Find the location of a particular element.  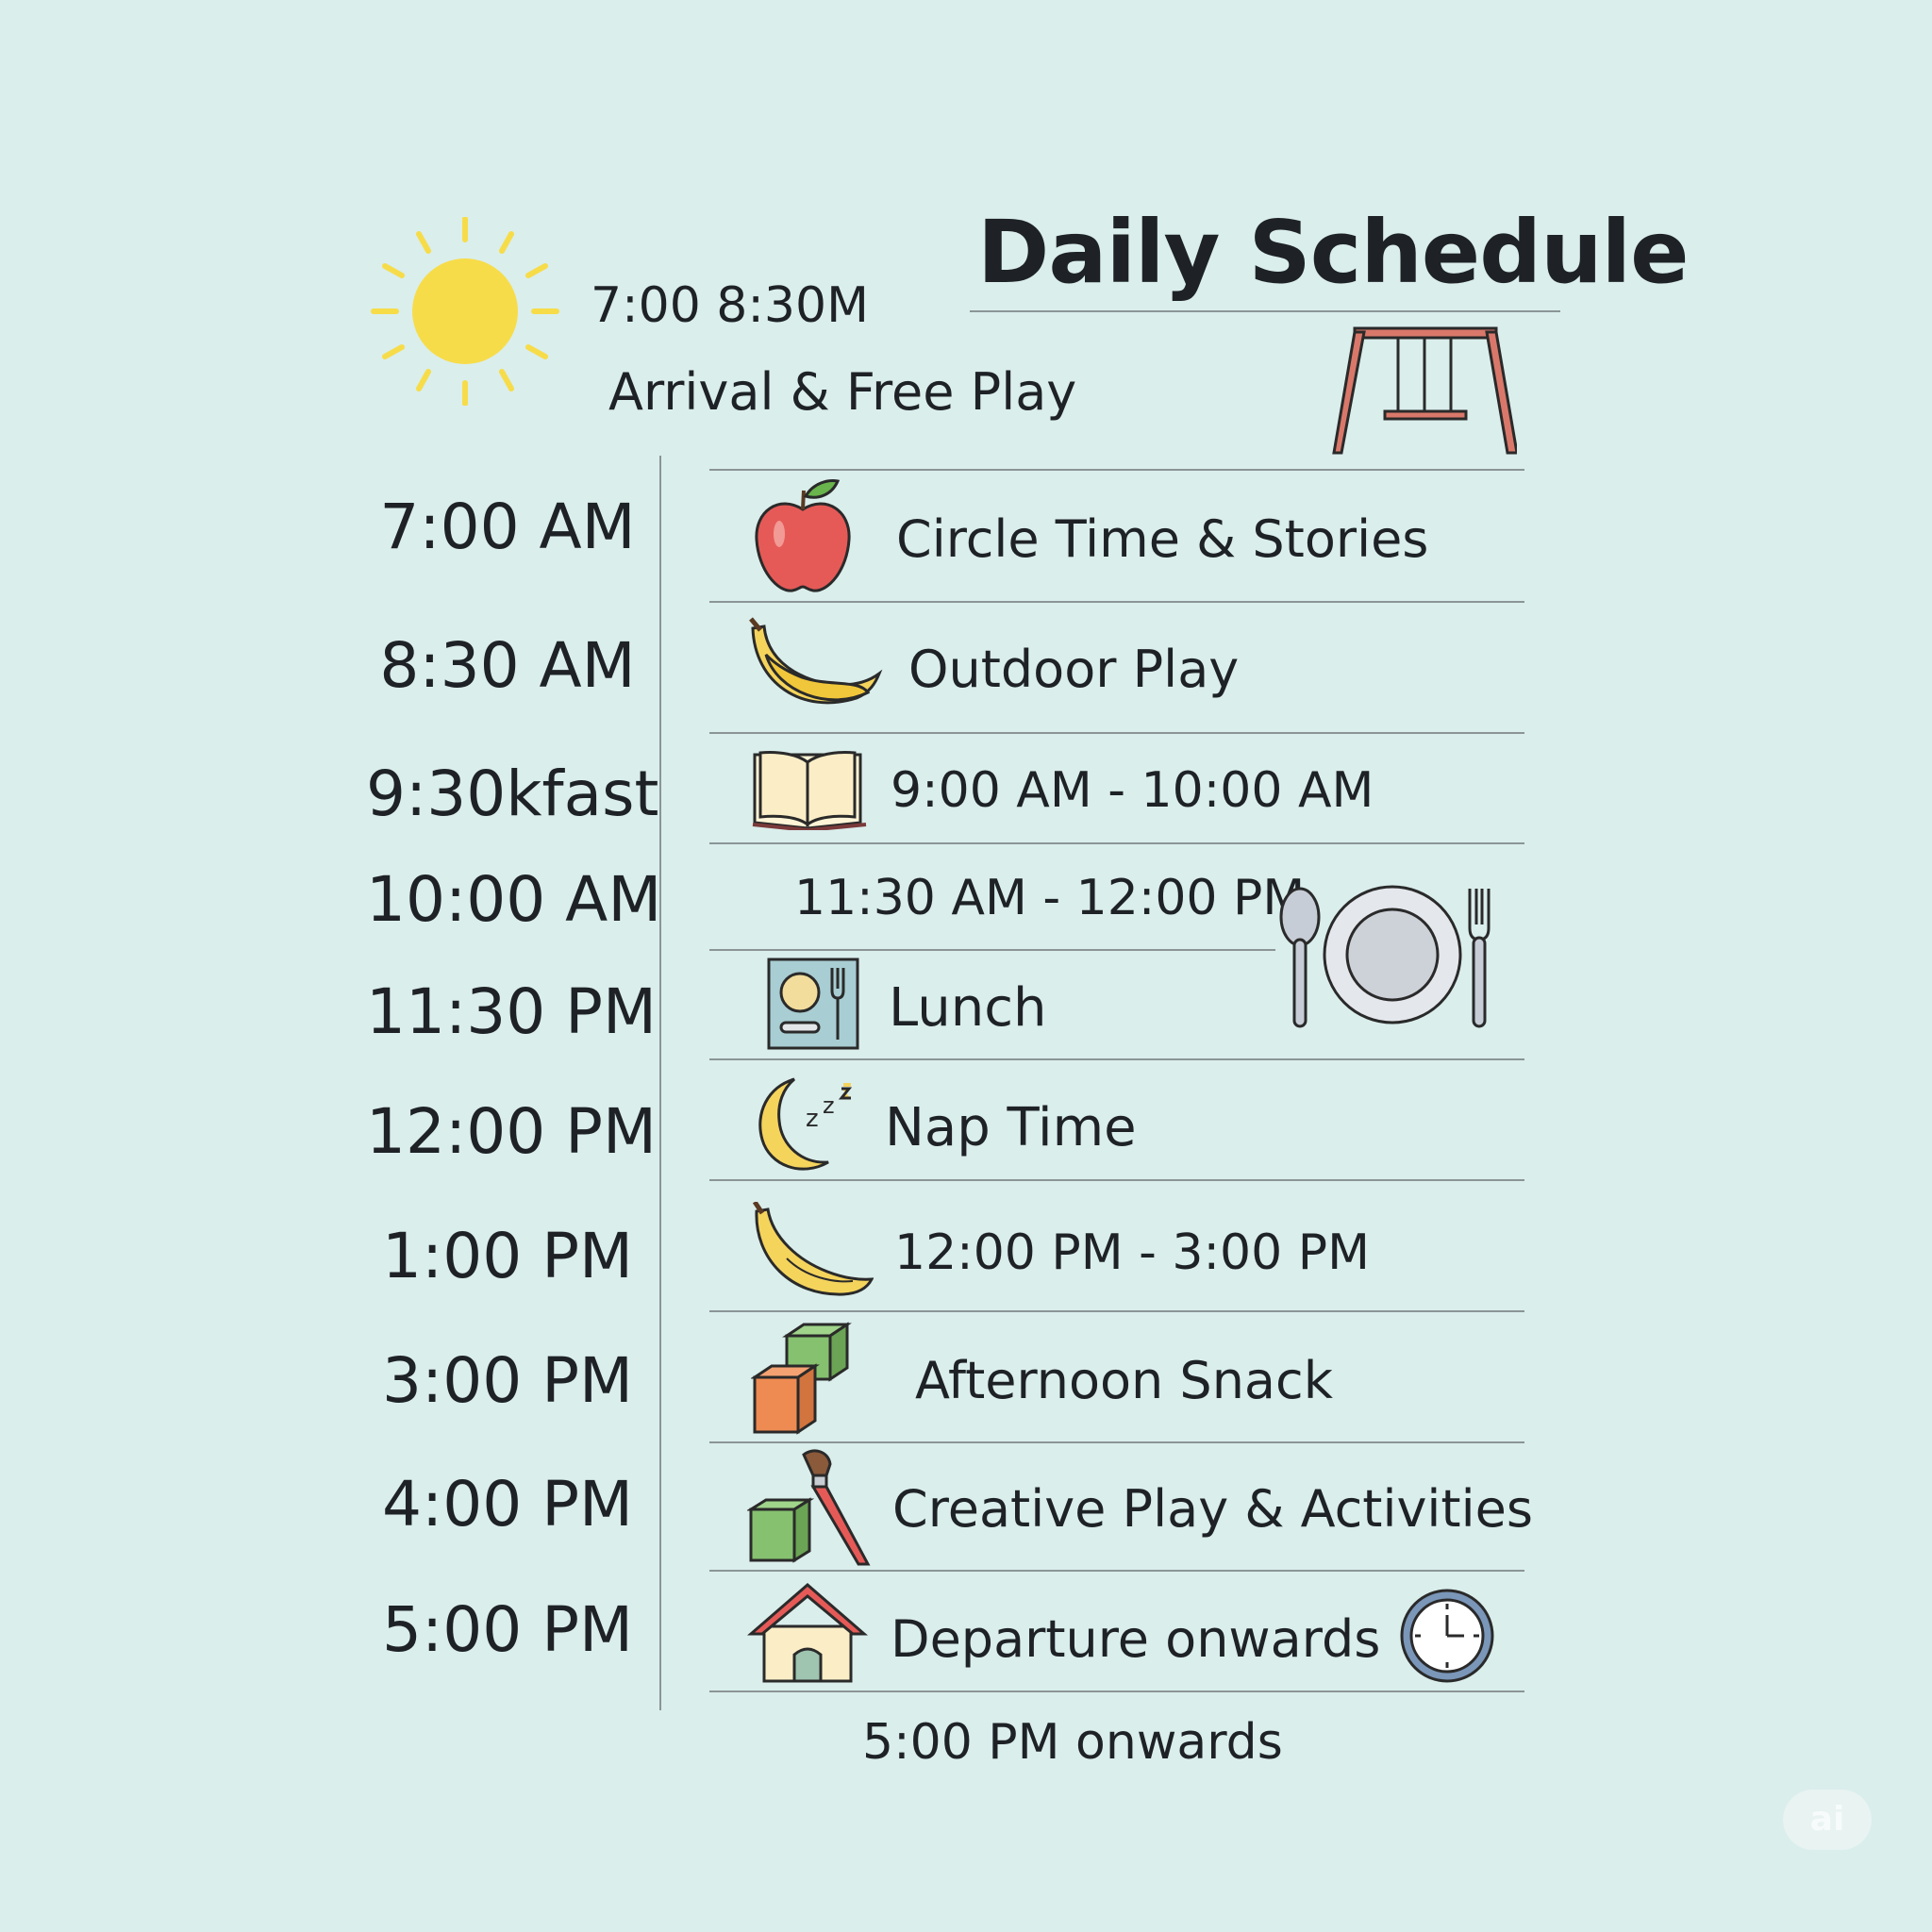

time-label: 1:00 PM is located at coordinates (507, 1256).